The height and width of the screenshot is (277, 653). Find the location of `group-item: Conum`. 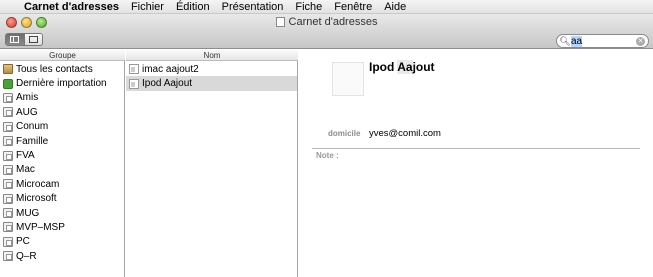

group-item: Conum is located at coordinates (62, 127).